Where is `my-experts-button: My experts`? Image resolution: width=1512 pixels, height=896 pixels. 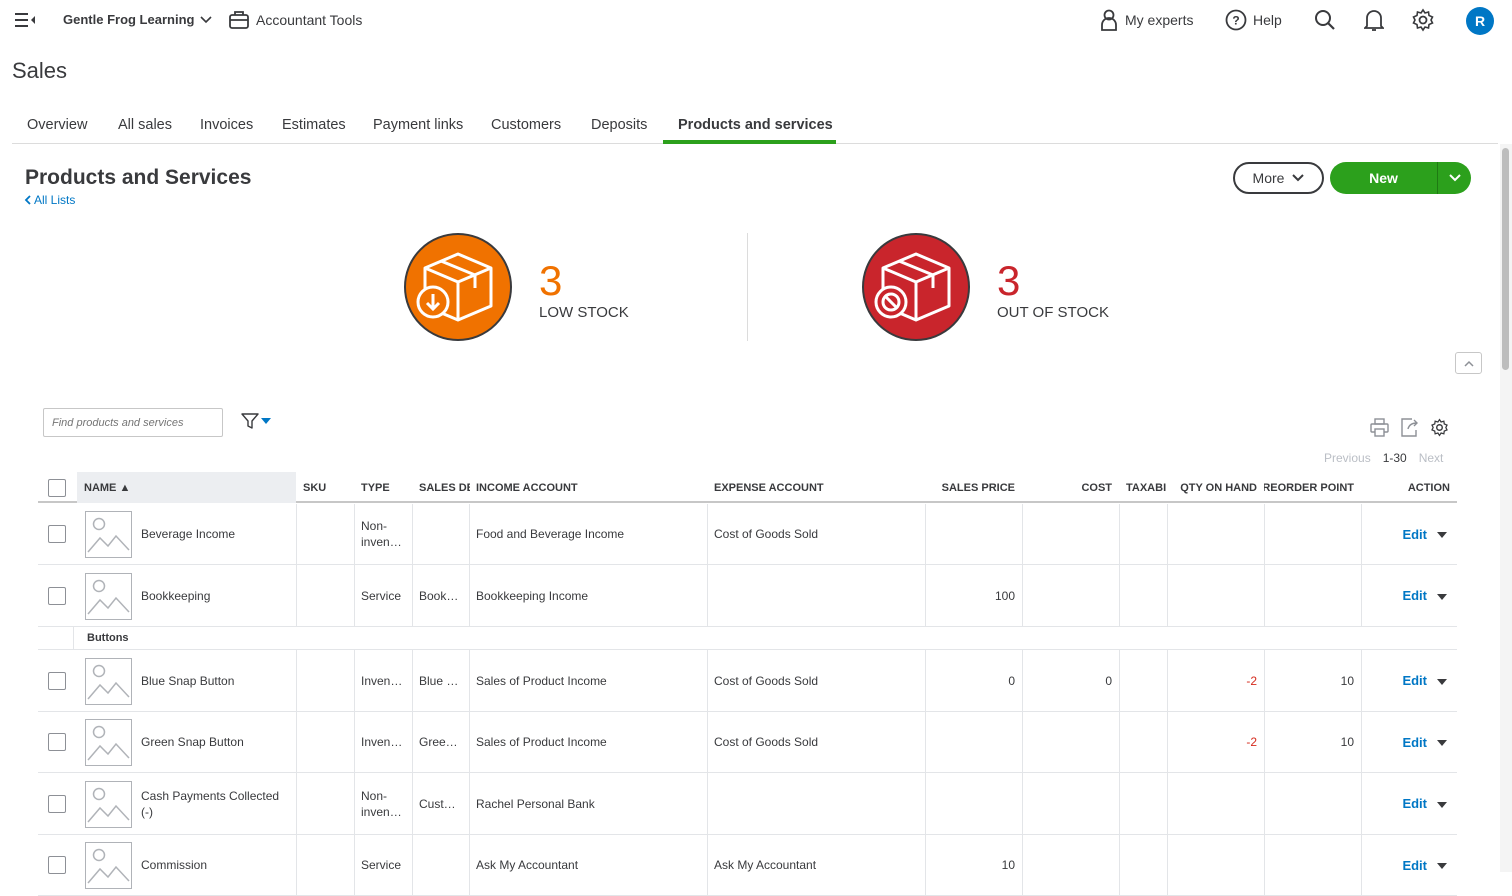 my-experts-button: My experts is located at coordinates (1146, 20).